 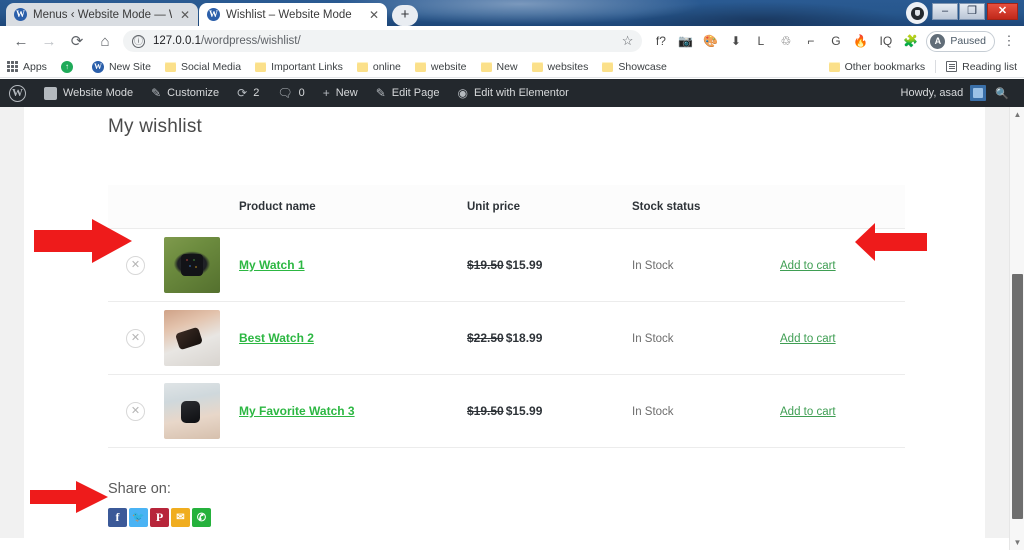 I want to click on bookmark-item-new: New, so click(x=499, y=67).